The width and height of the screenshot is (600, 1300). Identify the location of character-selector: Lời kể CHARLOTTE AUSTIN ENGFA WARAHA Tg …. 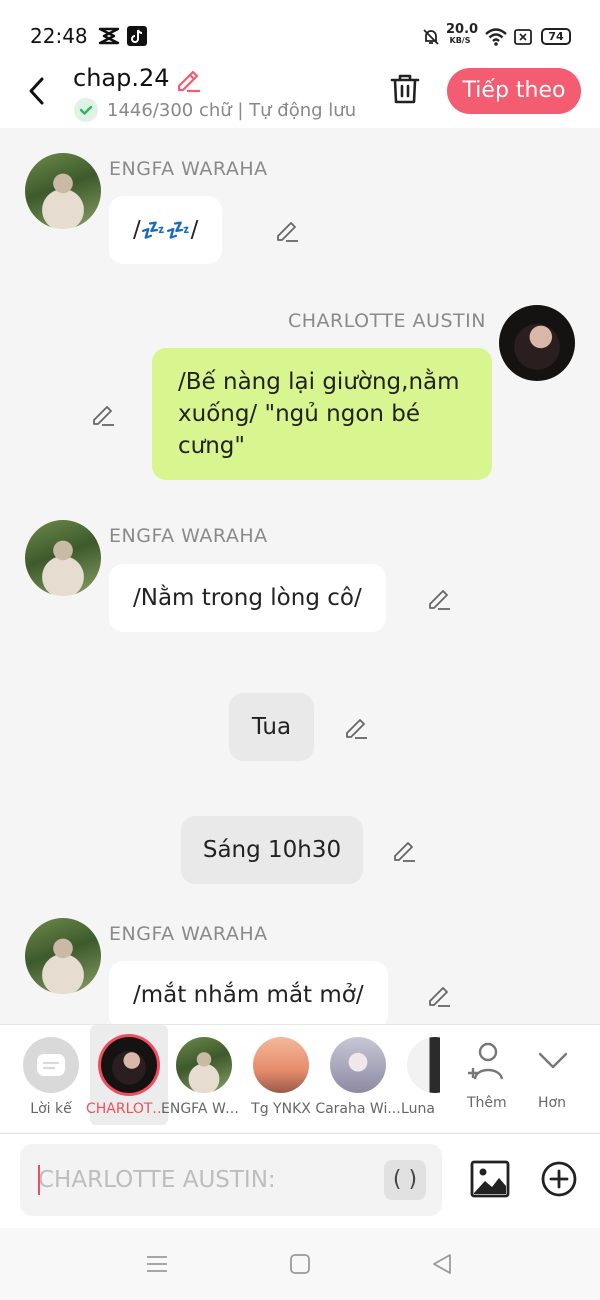
(300, 1078).